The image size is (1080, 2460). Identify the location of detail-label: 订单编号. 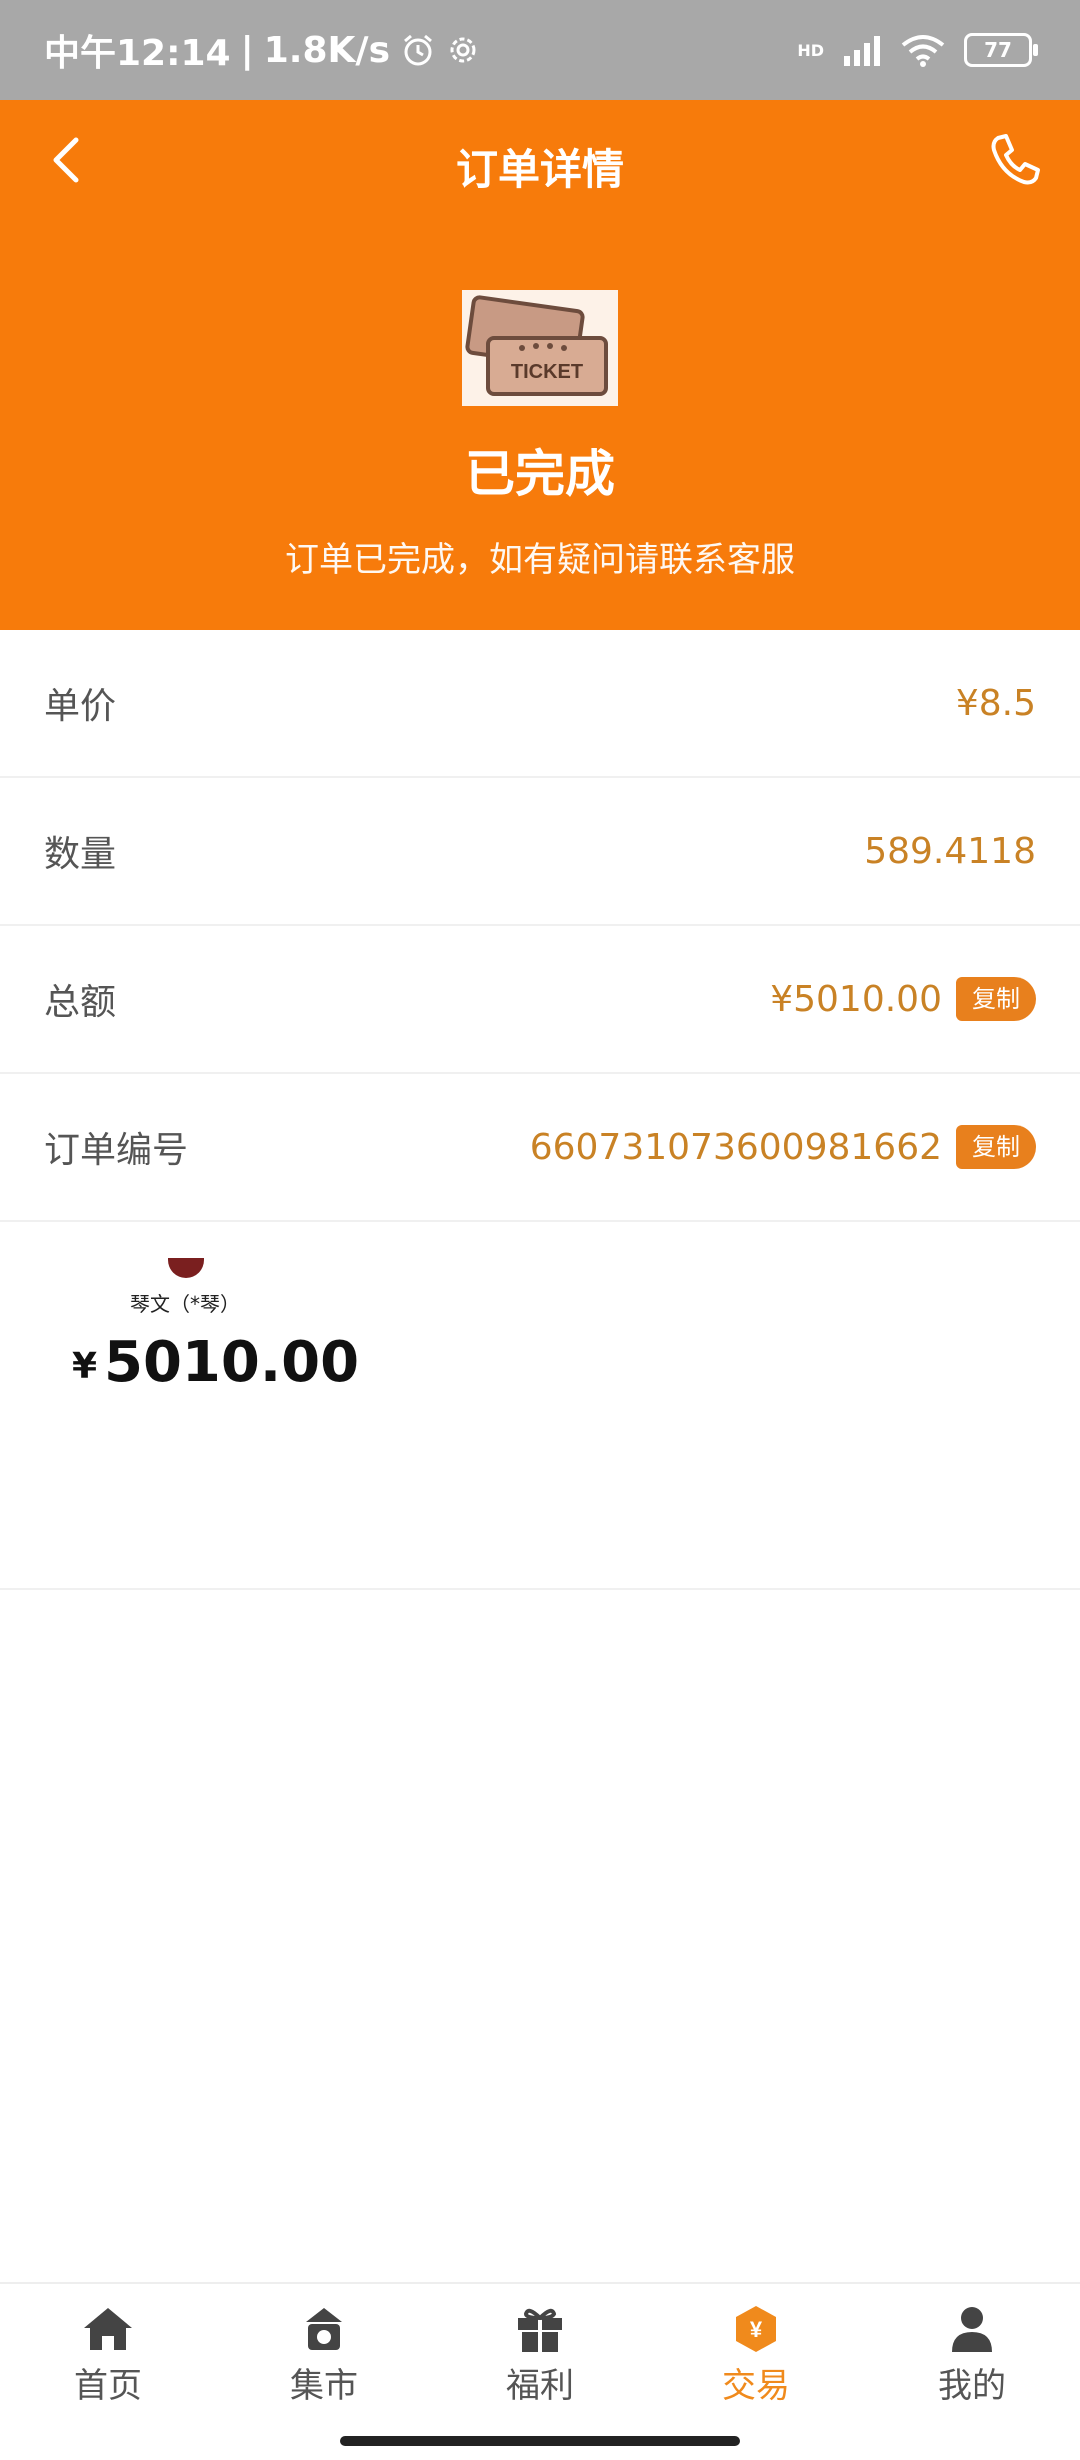
(116, 1150).